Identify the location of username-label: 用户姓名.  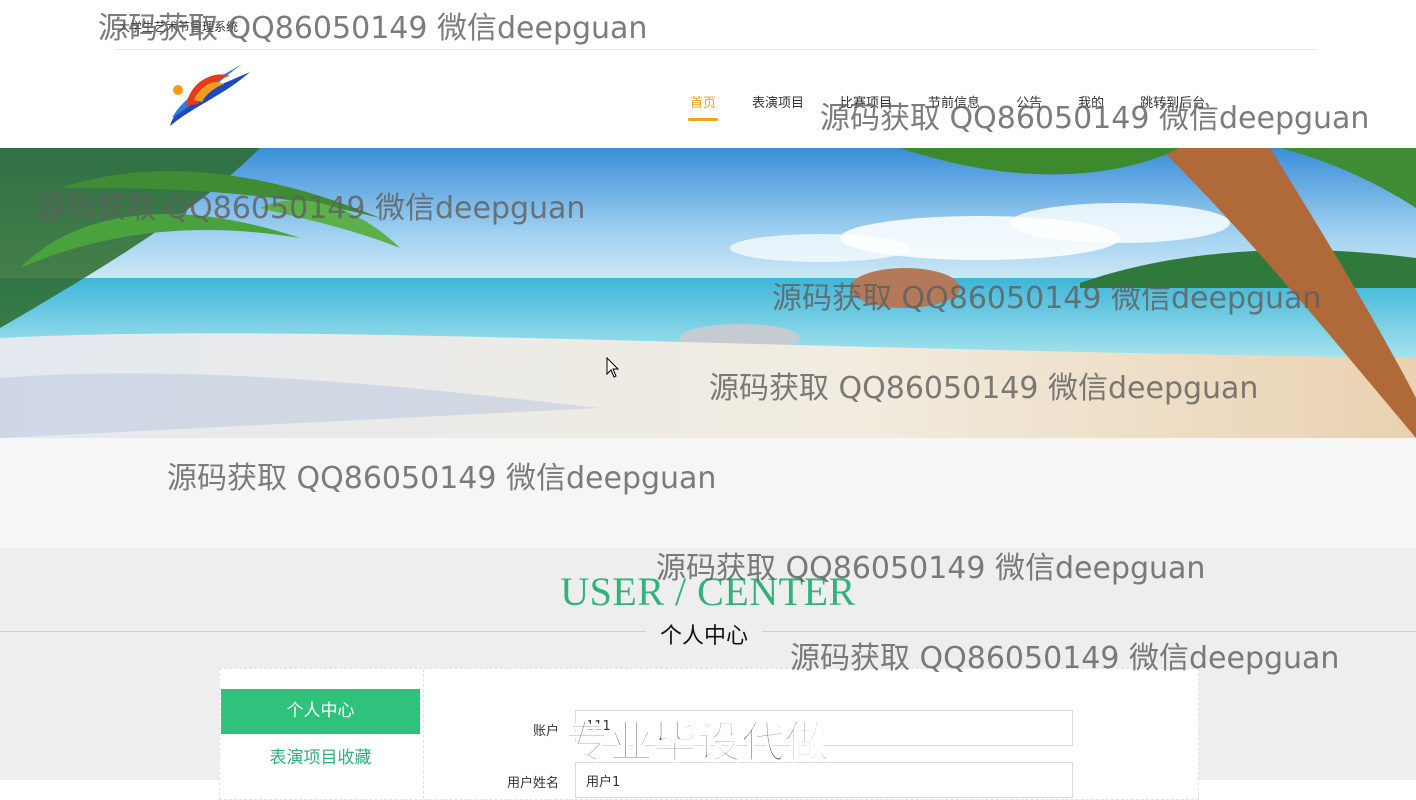
(532, 783).